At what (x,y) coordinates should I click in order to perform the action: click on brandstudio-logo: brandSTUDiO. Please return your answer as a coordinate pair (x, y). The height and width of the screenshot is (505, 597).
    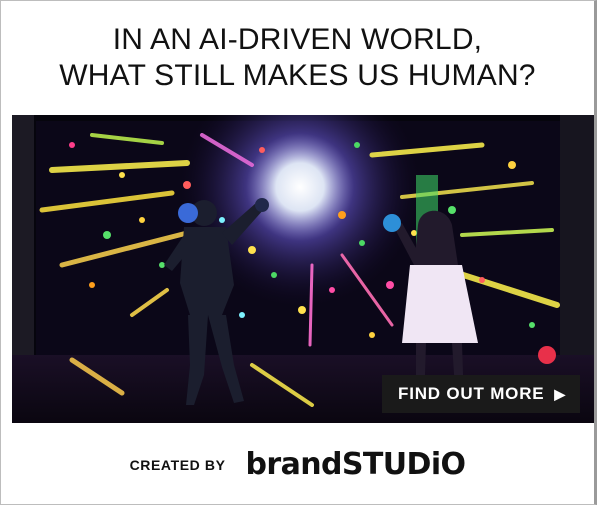
    Looking at the image, I should click on (356, 464).